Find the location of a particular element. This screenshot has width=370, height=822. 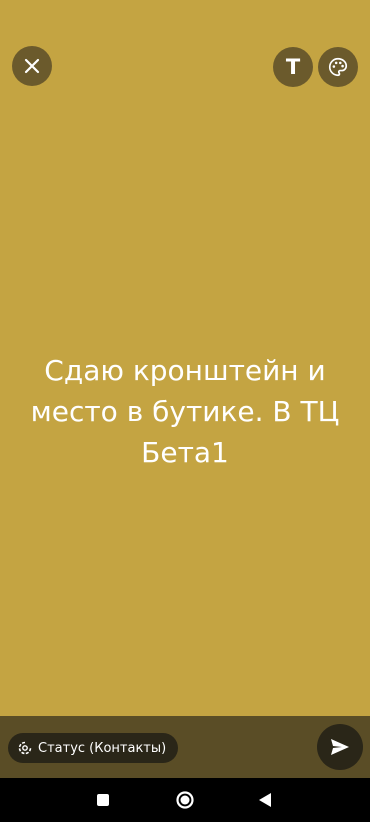

palette-icon is located at coordinates (338, 67).